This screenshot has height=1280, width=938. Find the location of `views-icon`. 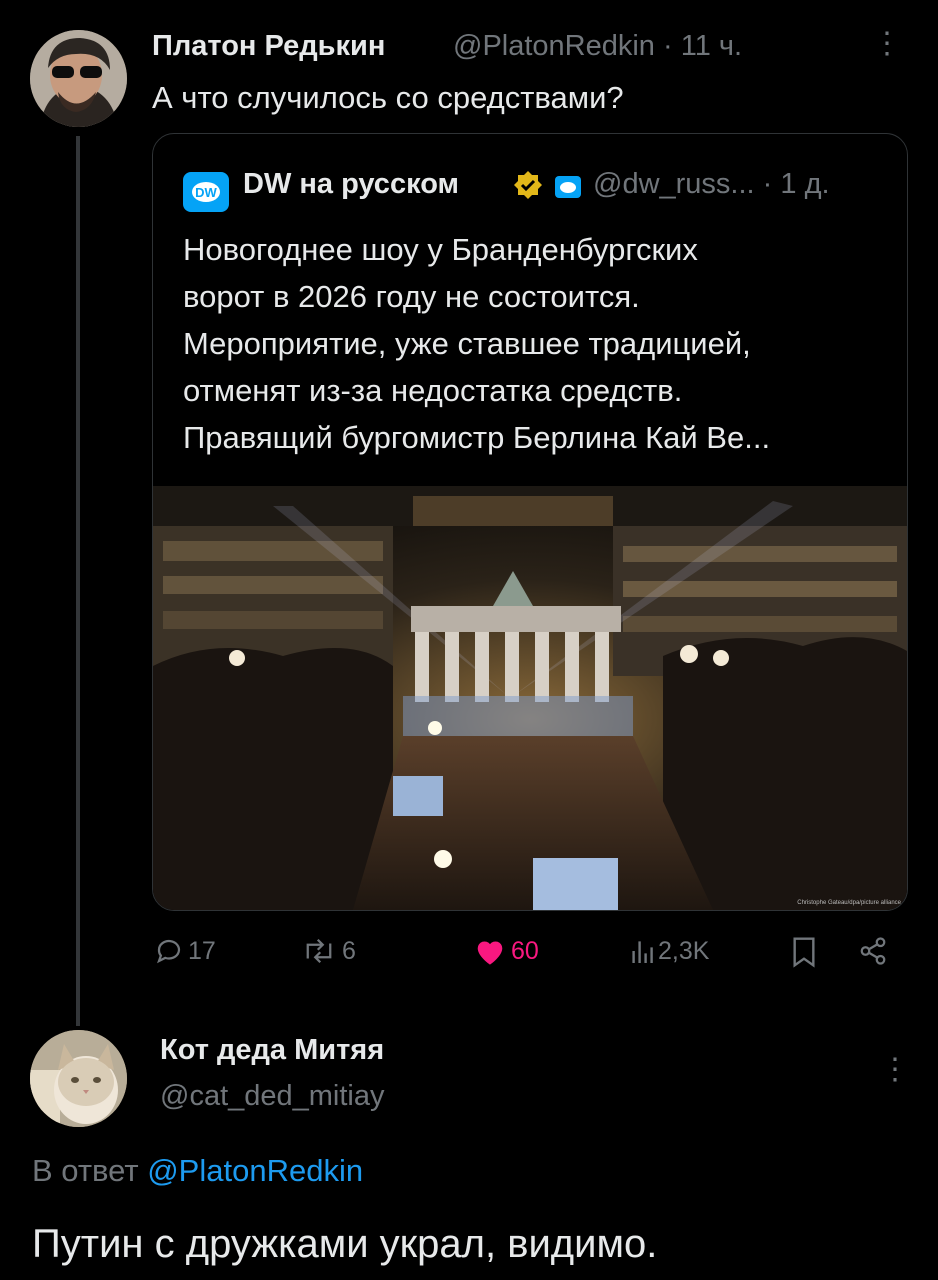

views-icon is located at coordinates (642, 952).